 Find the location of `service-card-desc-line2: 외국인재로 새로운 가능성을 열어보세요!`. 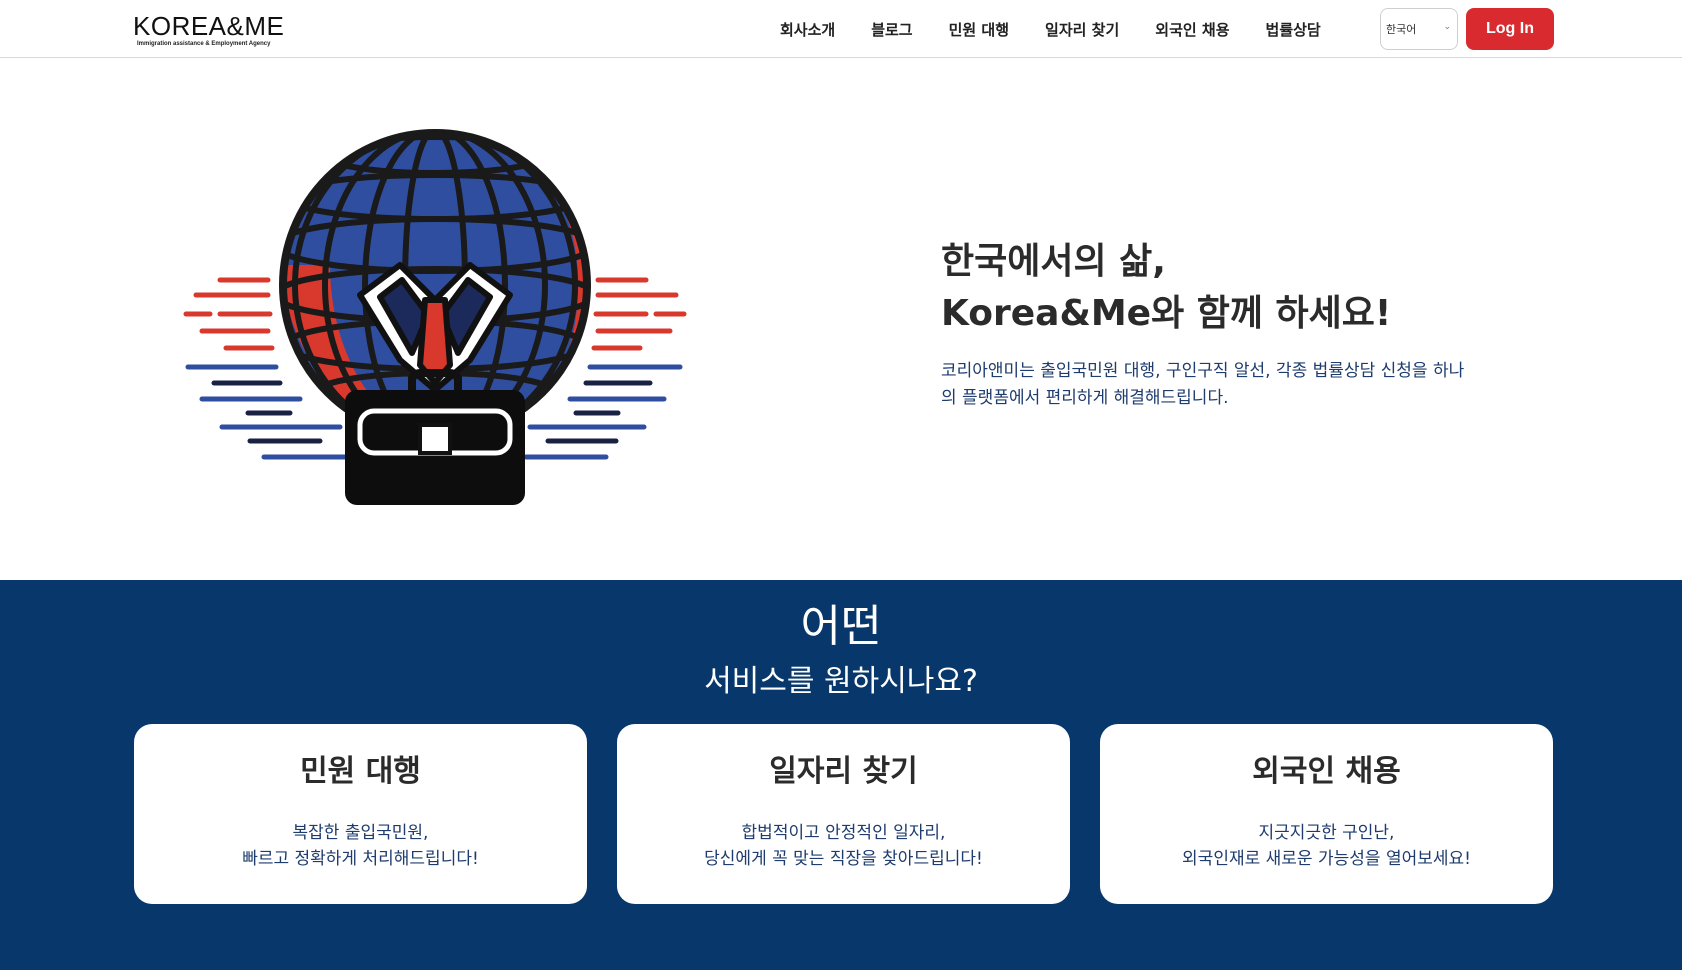

service-card-desc-line2: 외국인재로 새로운 가능성을 열어보세요! is located at coordinates (1326, 859).